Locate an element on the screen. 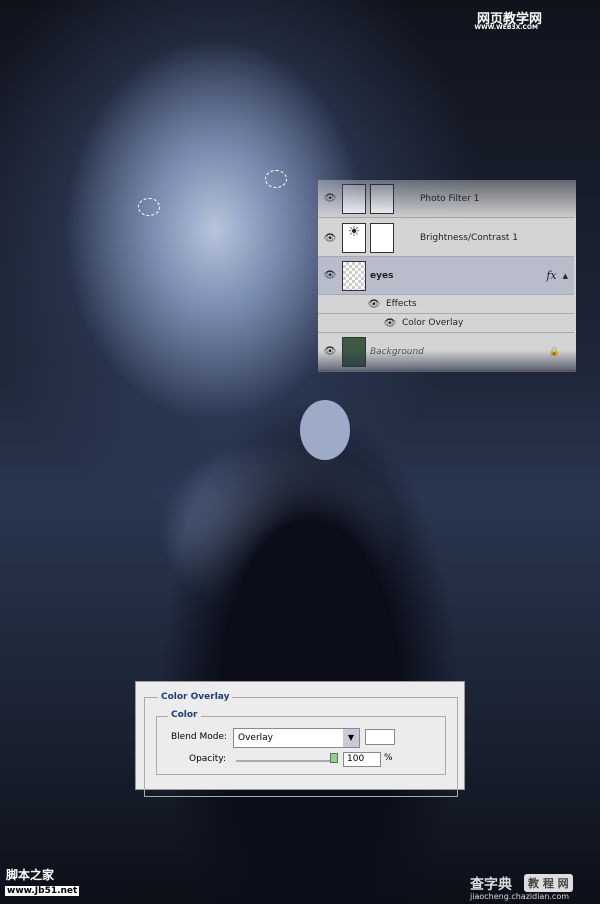 This screenshot has width=600, height=904. witch-face is located at coordinates (325, 430).